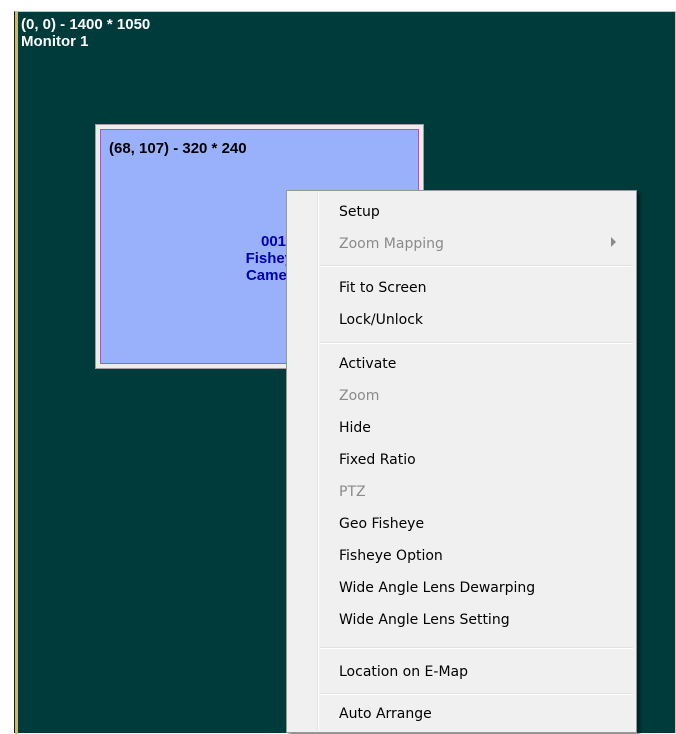 The height and width of the screenshot is (734, 676). I want to click on menu-item-label: Activate, so click(368, 364).